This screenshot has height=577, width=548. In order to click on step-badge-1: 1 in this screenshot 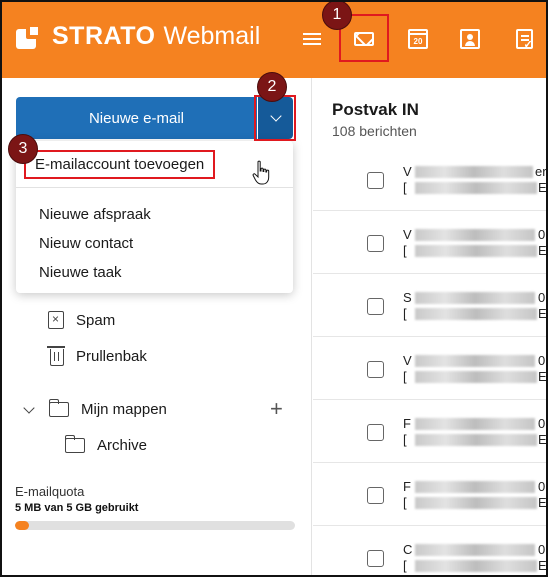, I will do `click(337, 15)`.